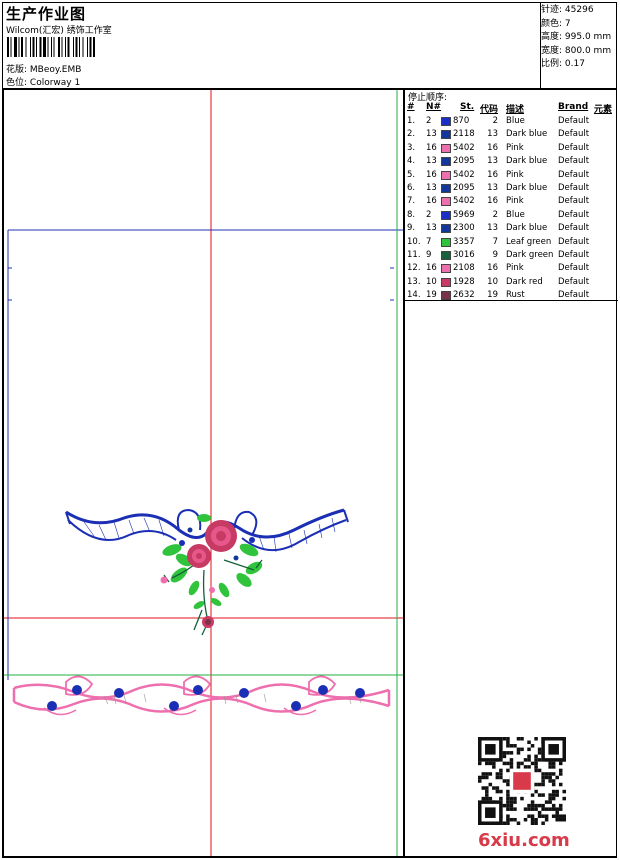  I want to click on row-num: 4., so click(411, 161).